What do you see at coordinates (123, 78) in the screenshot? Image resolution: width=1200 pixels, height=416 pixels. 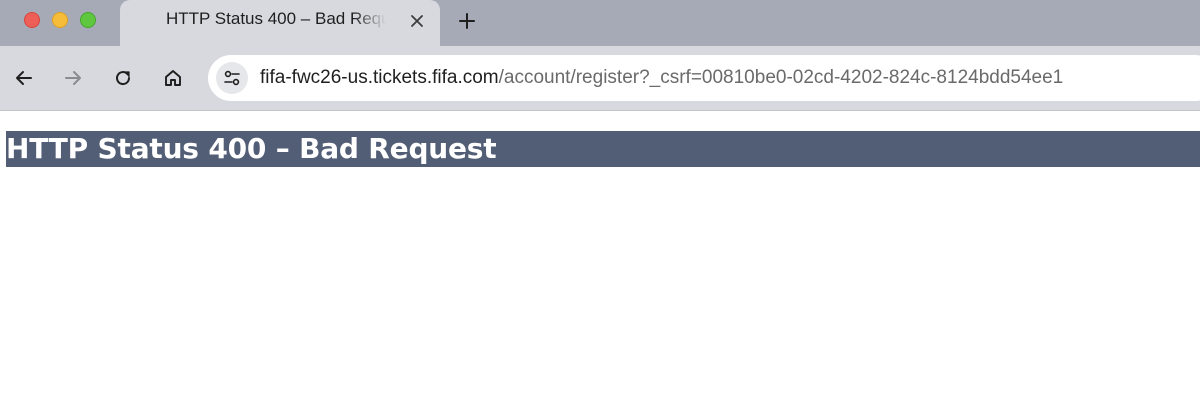 I see `reload-icon` at bounding box center [123, 78].